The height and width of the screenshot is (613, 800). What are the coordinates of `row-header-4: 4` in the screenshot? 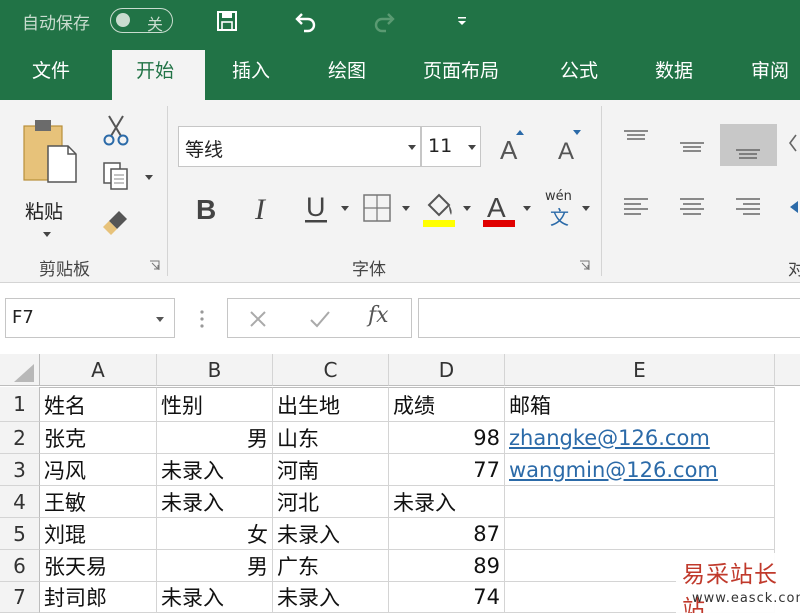 It's located at (20, 502).